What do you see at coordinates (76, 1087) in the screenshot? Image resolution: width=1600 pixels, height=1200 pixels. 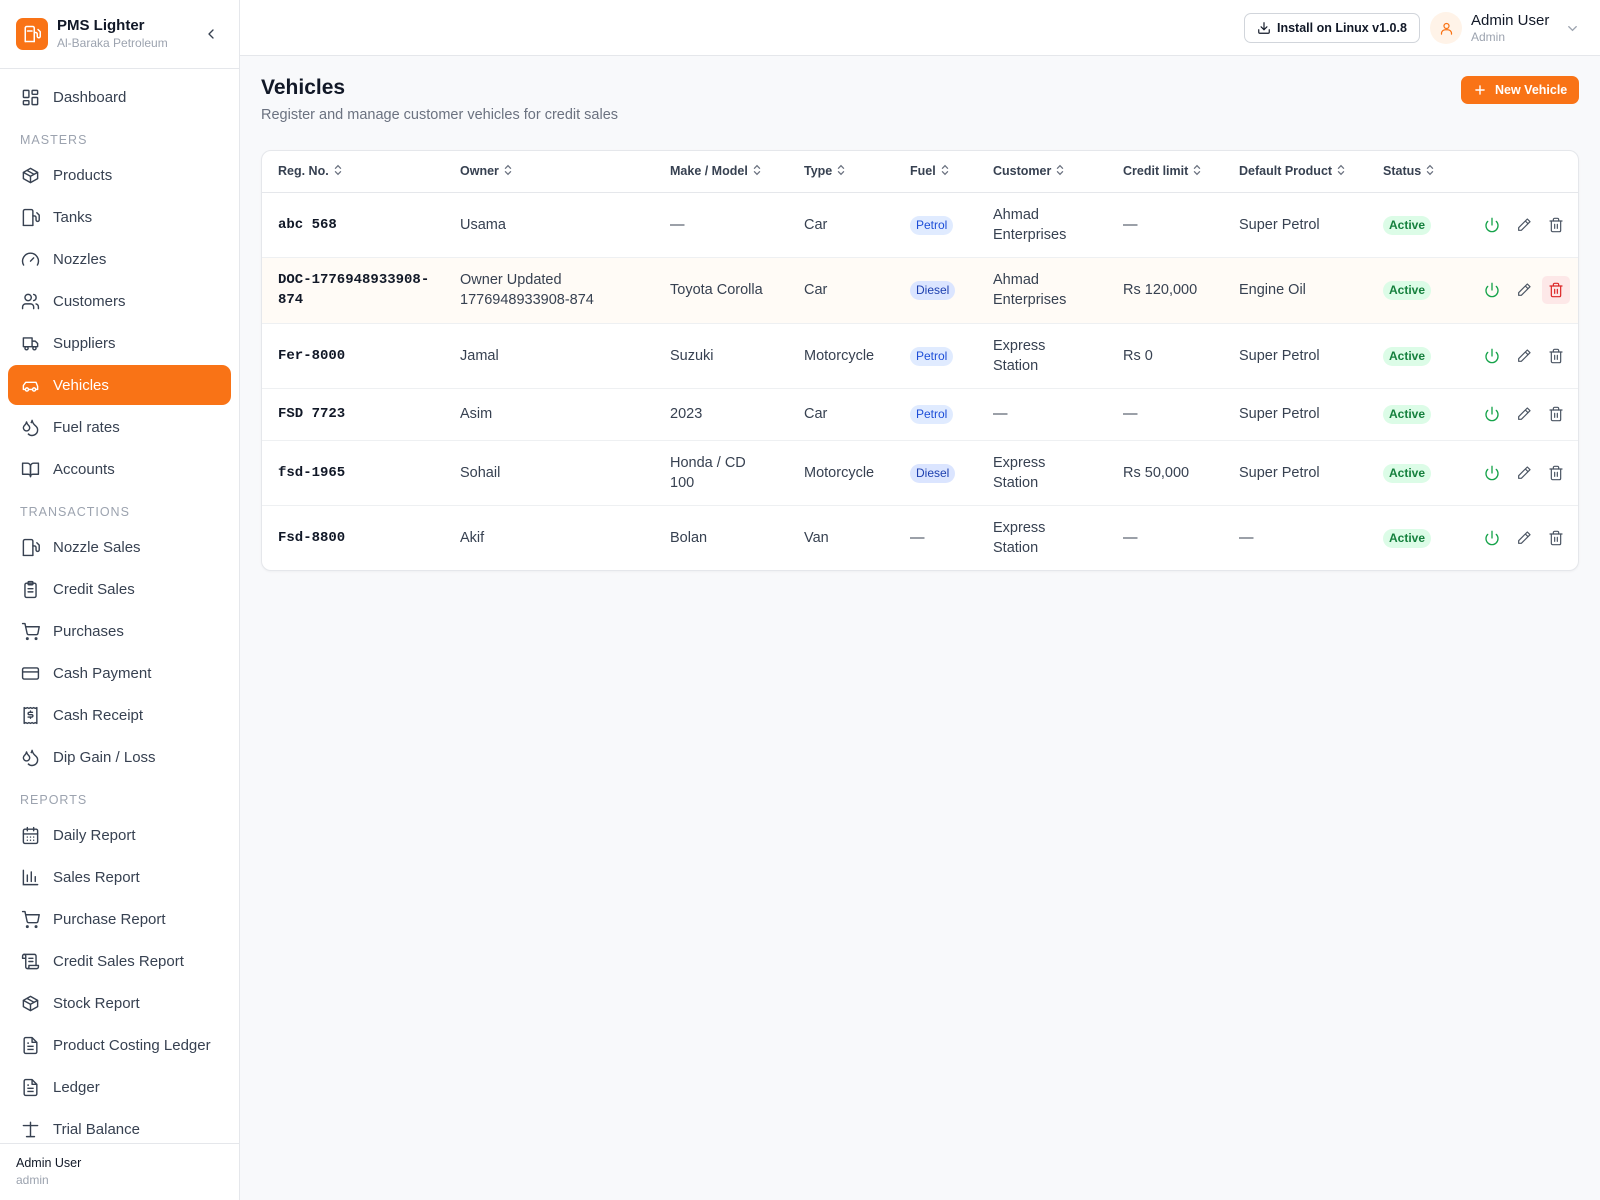 I see `sidebar-item-label: Ledger` at bounding box center [76, 1087].